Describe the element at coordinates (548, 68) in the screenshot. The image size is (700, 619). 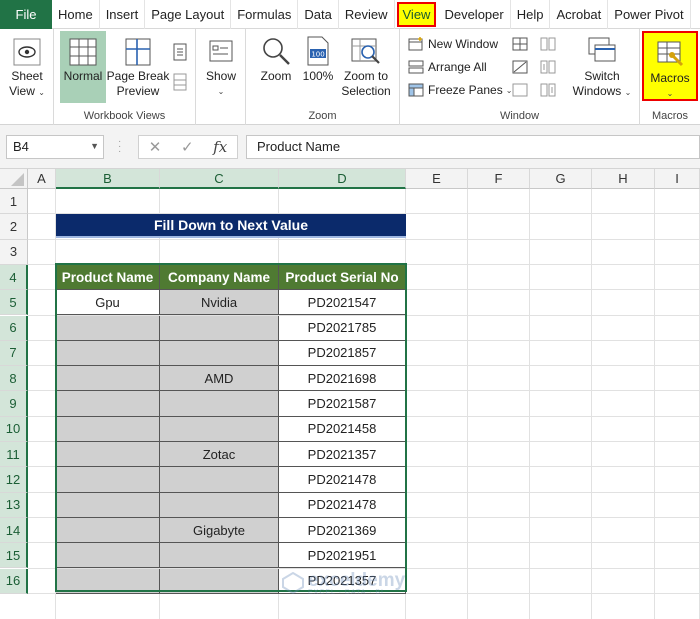
I see `synchronous-scrolling-icon` at that location.